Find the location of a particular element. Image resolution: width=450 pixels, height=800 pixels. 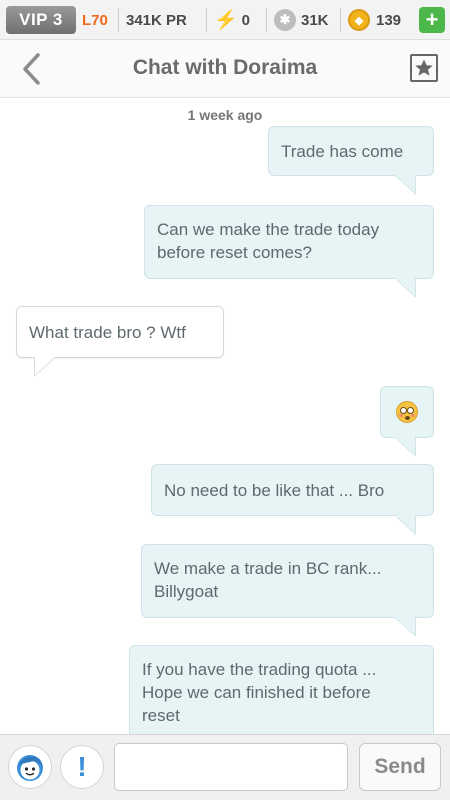

level-label: L70 is located at coordinates (95, 20).